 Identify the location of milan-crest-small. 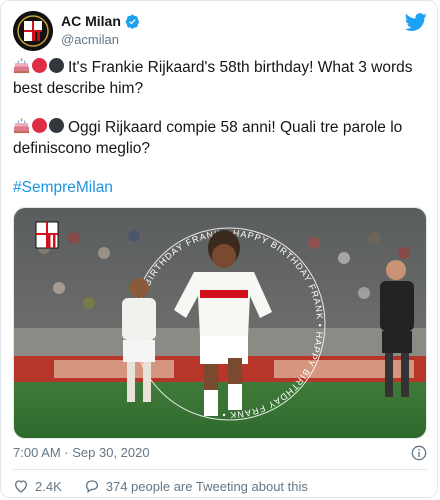
(47, 235).